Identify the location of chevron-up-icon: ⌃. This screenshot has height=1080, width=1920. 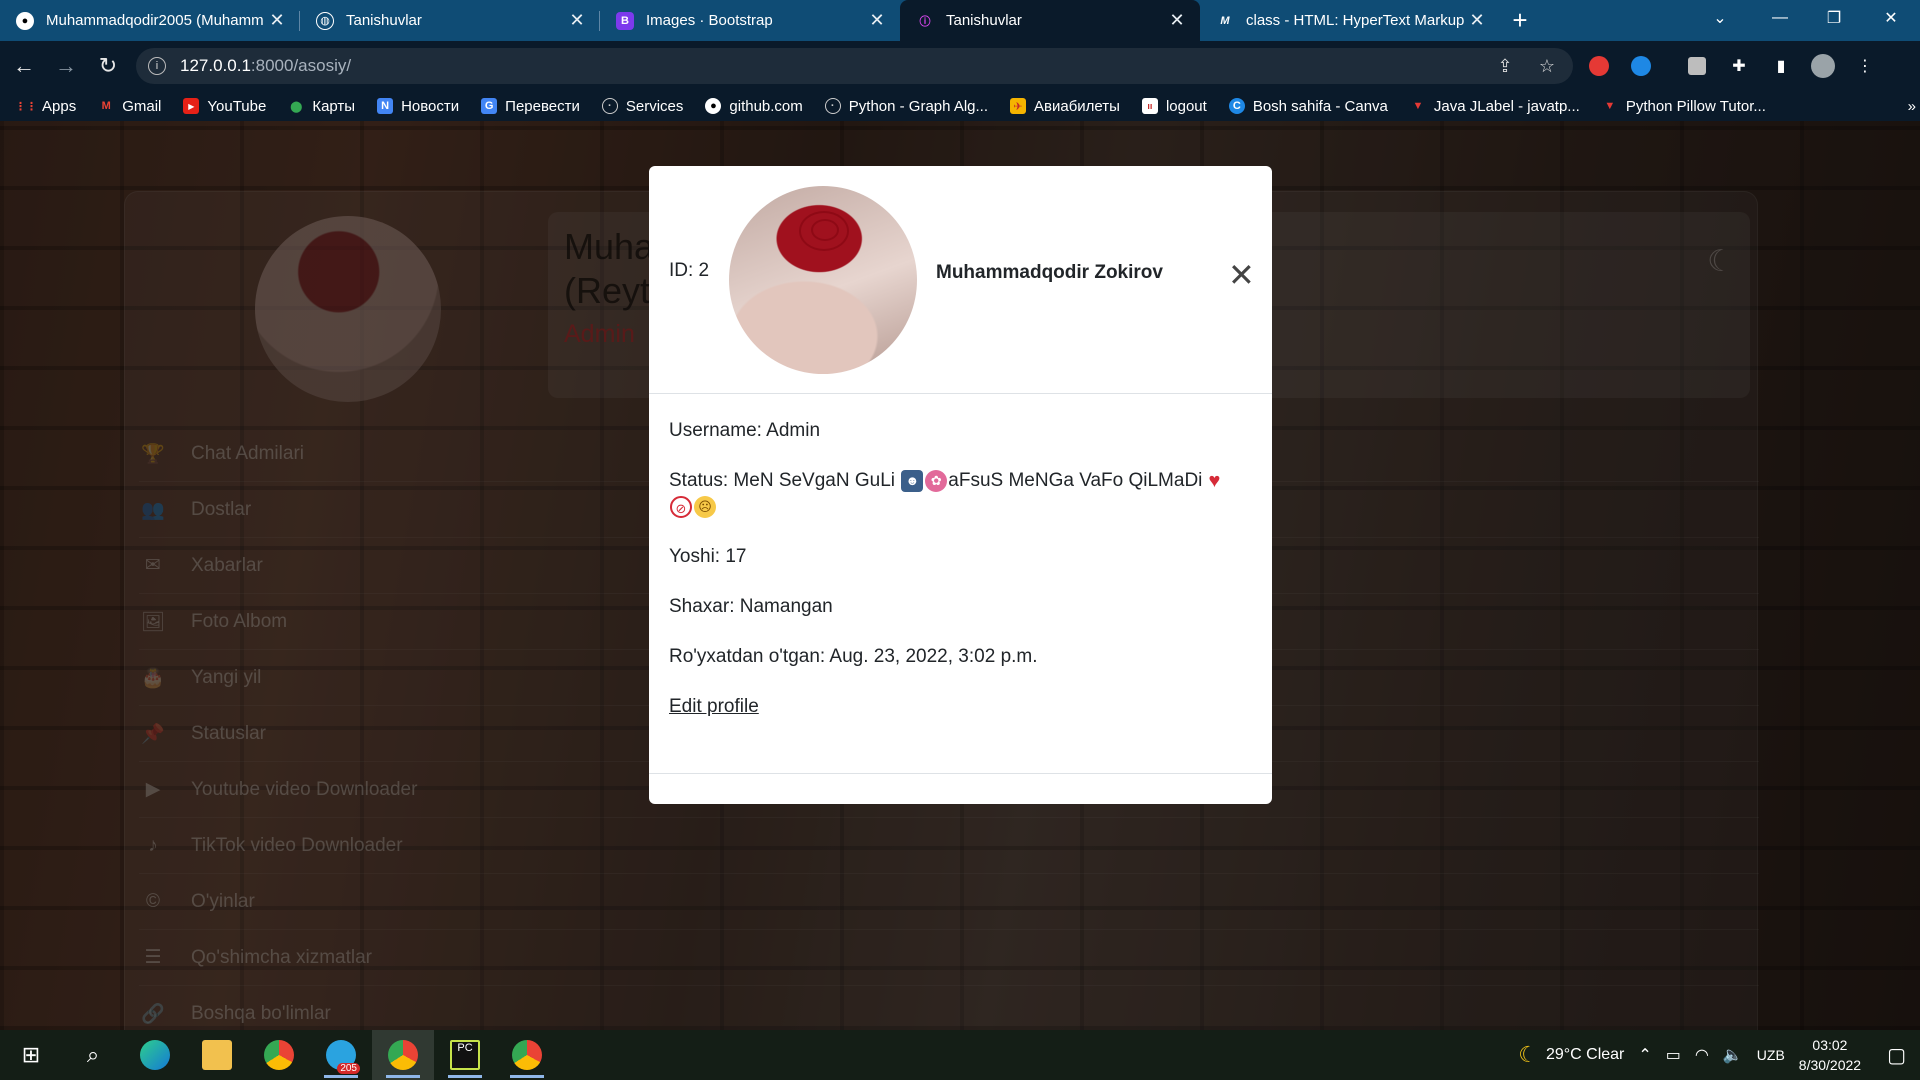
(1644, 1055).